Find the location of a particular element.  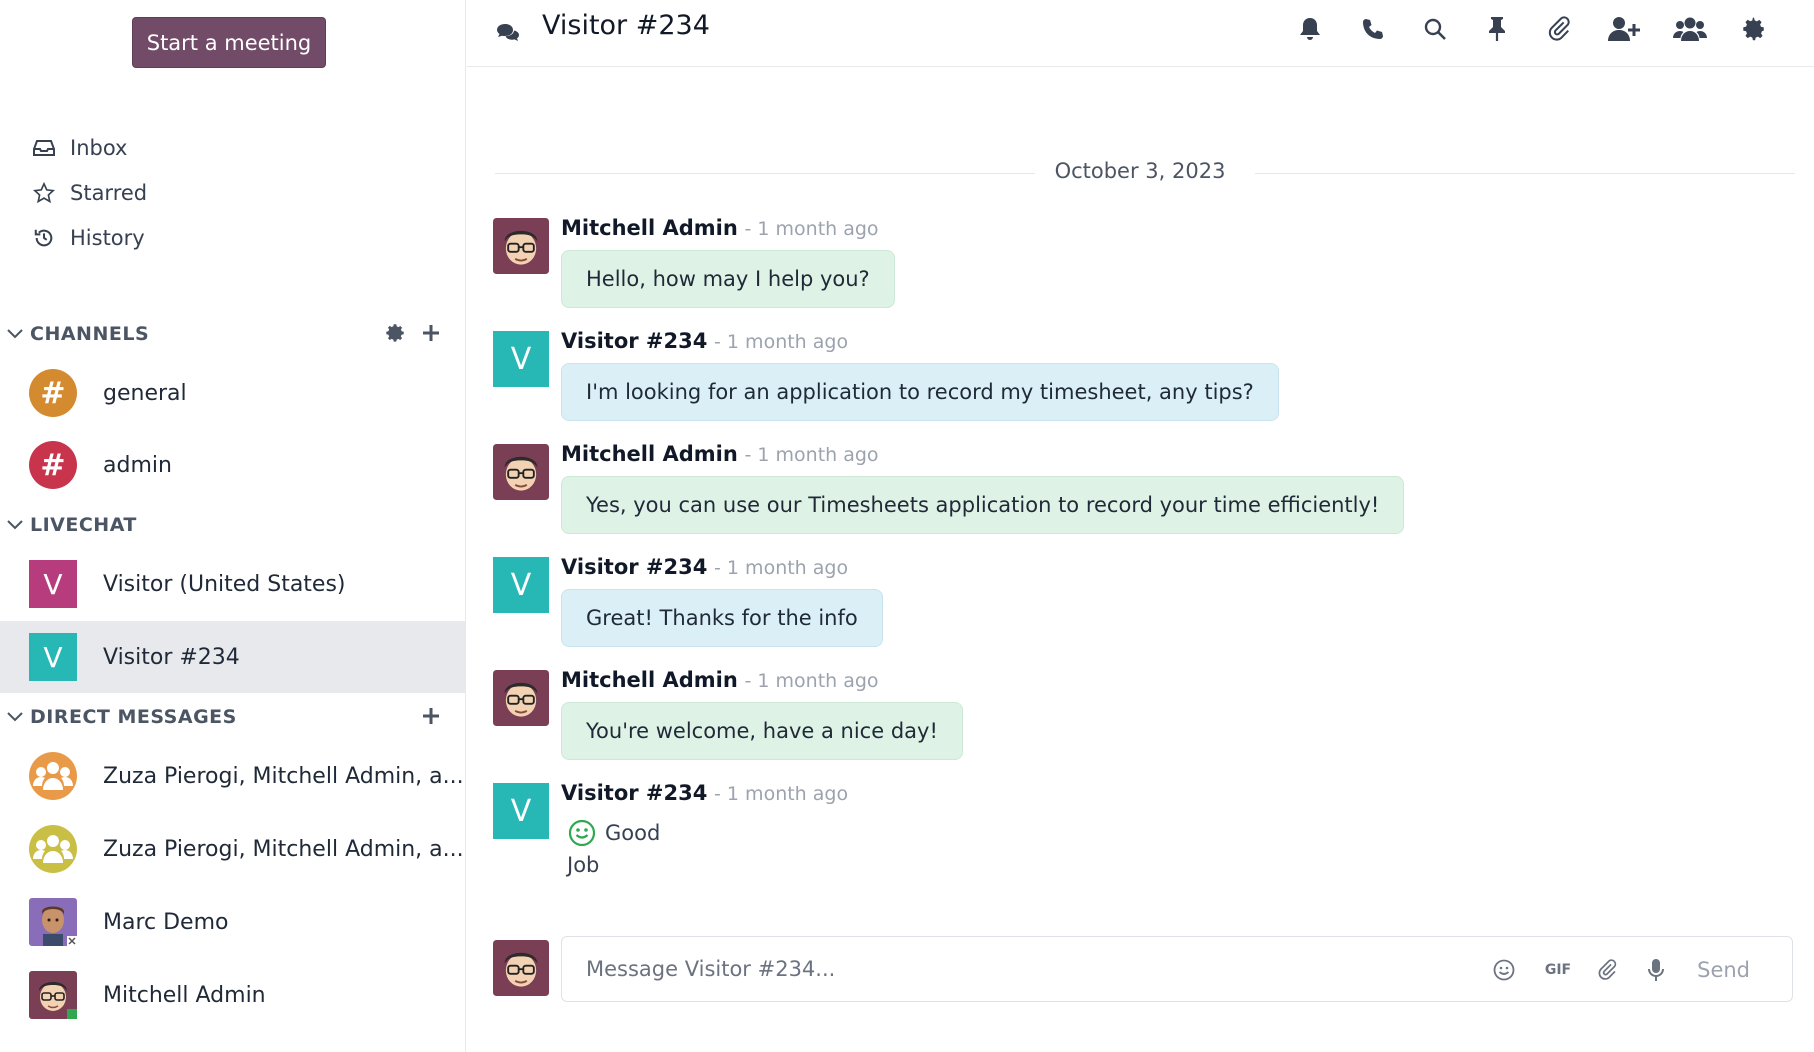

emoji-icon is located at coordinates (1504, 970).